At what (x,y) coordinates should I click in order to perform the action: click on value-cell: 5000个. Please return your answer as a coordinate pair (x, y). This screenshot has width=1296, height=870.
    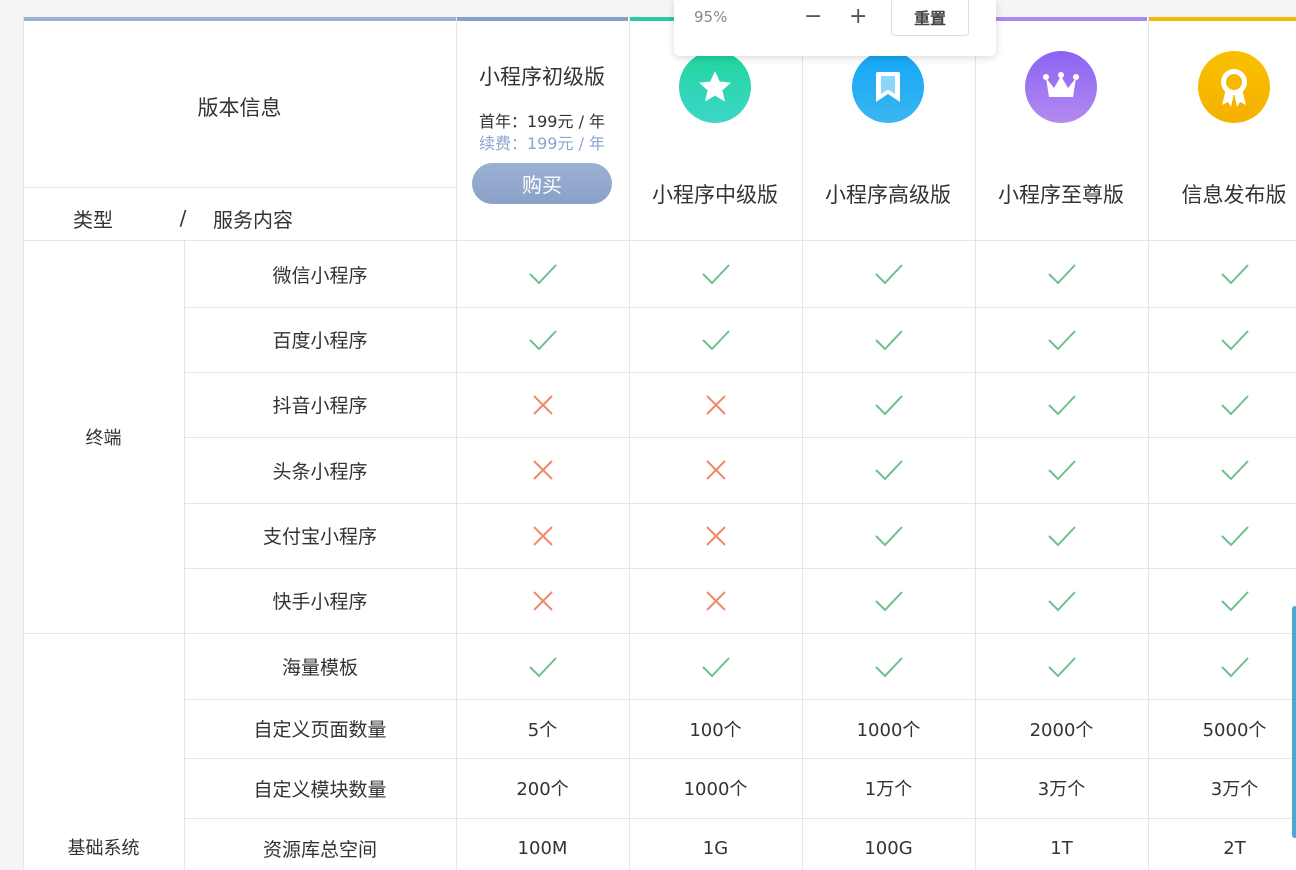
    Looking at the image, I should click on (1234, 730).